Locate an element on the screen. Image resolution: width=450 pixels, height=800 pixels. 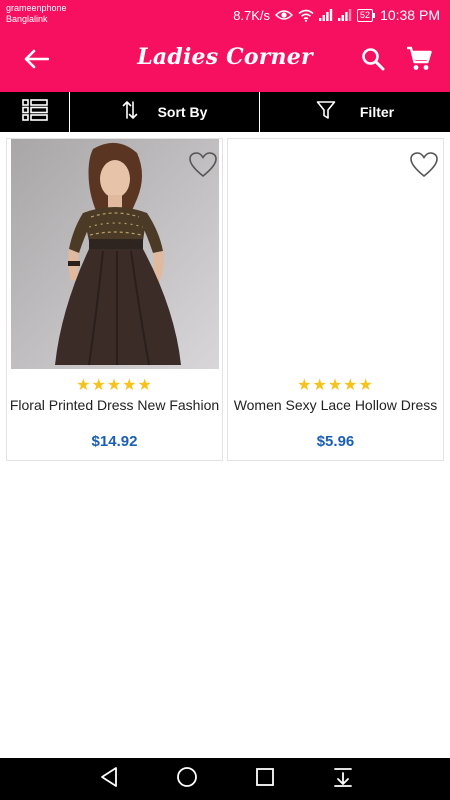
nav-recents-button is located at coordinates (265, 779).